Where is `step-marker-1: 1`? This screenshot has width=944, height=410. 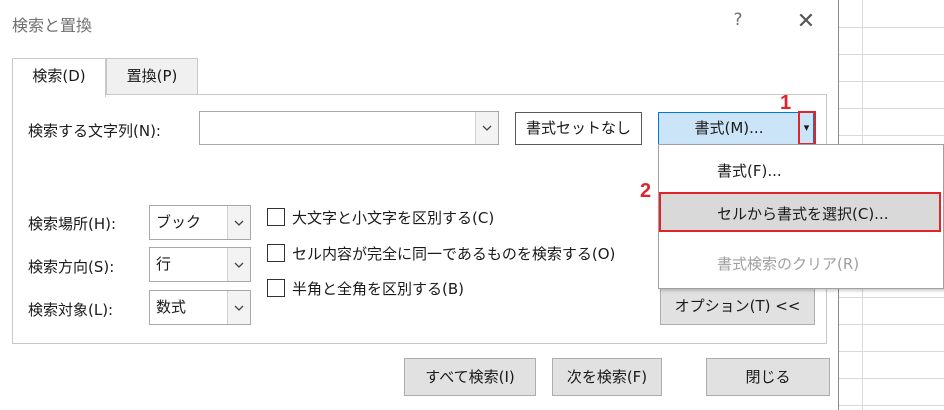 step-marker-1: 1 is located at coordinates (786, 103).